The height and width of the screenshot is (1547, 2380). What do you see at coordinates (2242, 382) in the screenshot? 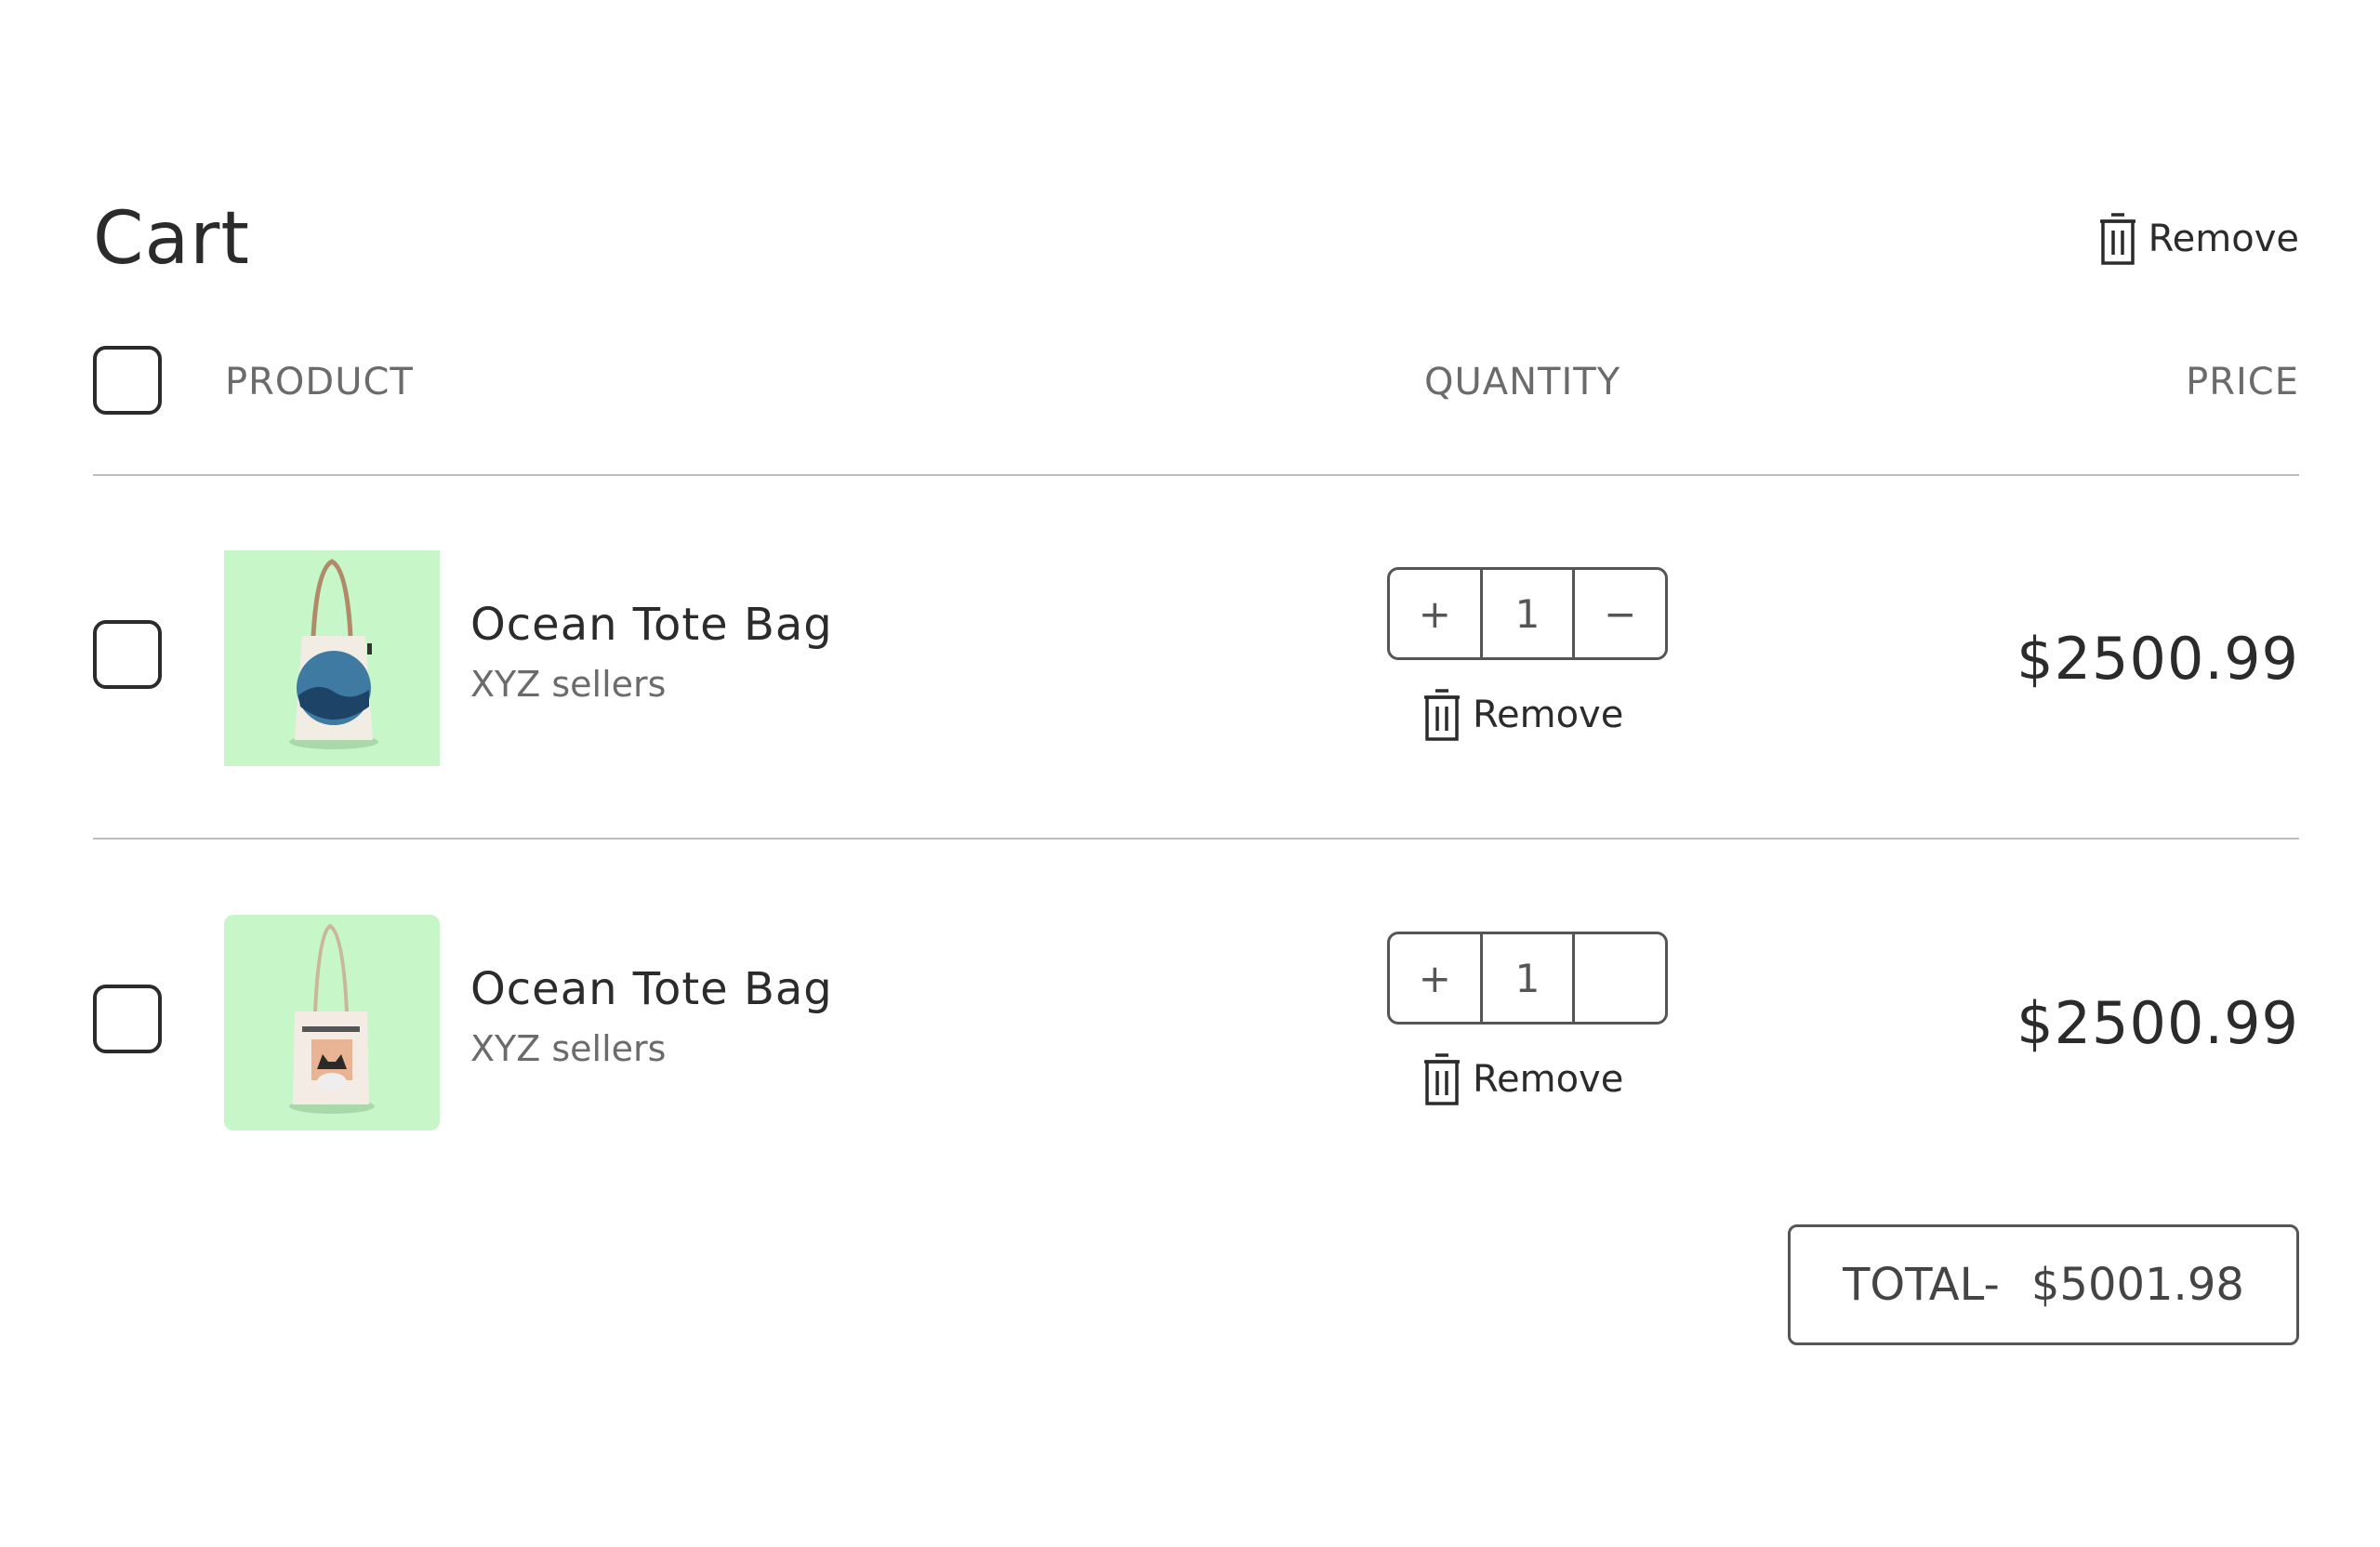
I see `column-header-price: PRICE` at bounding box center [2242, 382].